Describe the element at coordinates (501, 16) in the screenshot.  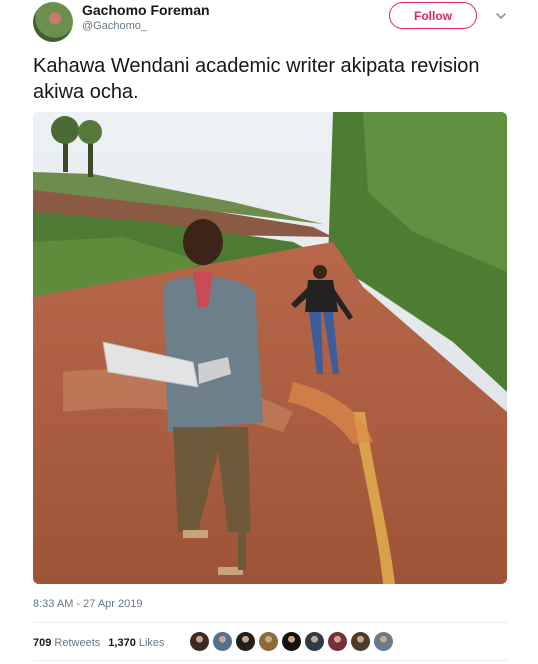
I see `chevron-down-icon` at that location.